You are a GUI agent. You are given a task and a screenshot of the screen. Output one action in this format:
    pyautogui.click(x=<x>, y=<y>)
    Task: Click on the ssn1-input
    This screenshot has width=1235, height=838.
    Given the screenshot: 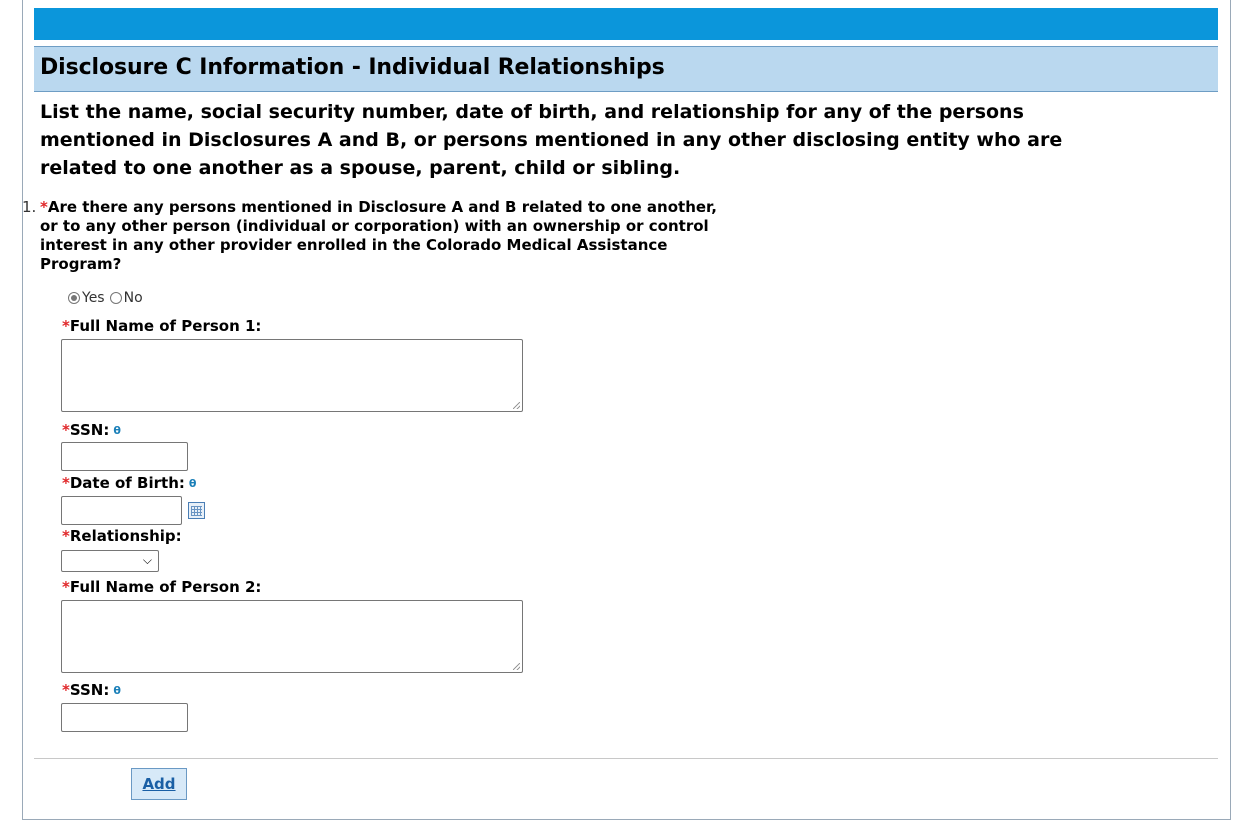 What is the action you would take?
    pyautogui.click(x=124, y=456)
    